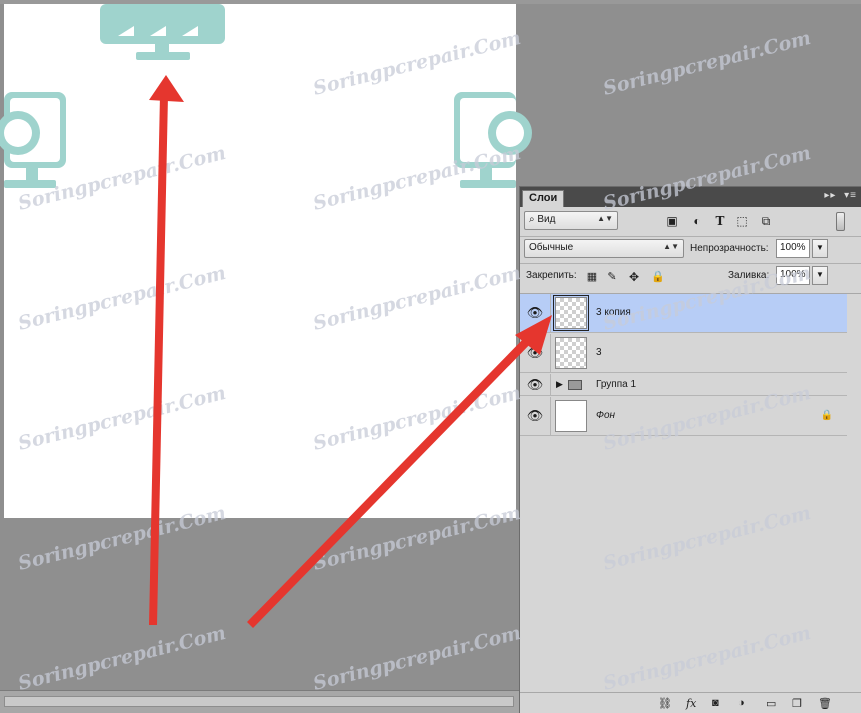  What do you see at coordinates (820, 248) in the screenshot?
I see `opacity-dropdown-button: ▼` at bounding box center [820, 248].